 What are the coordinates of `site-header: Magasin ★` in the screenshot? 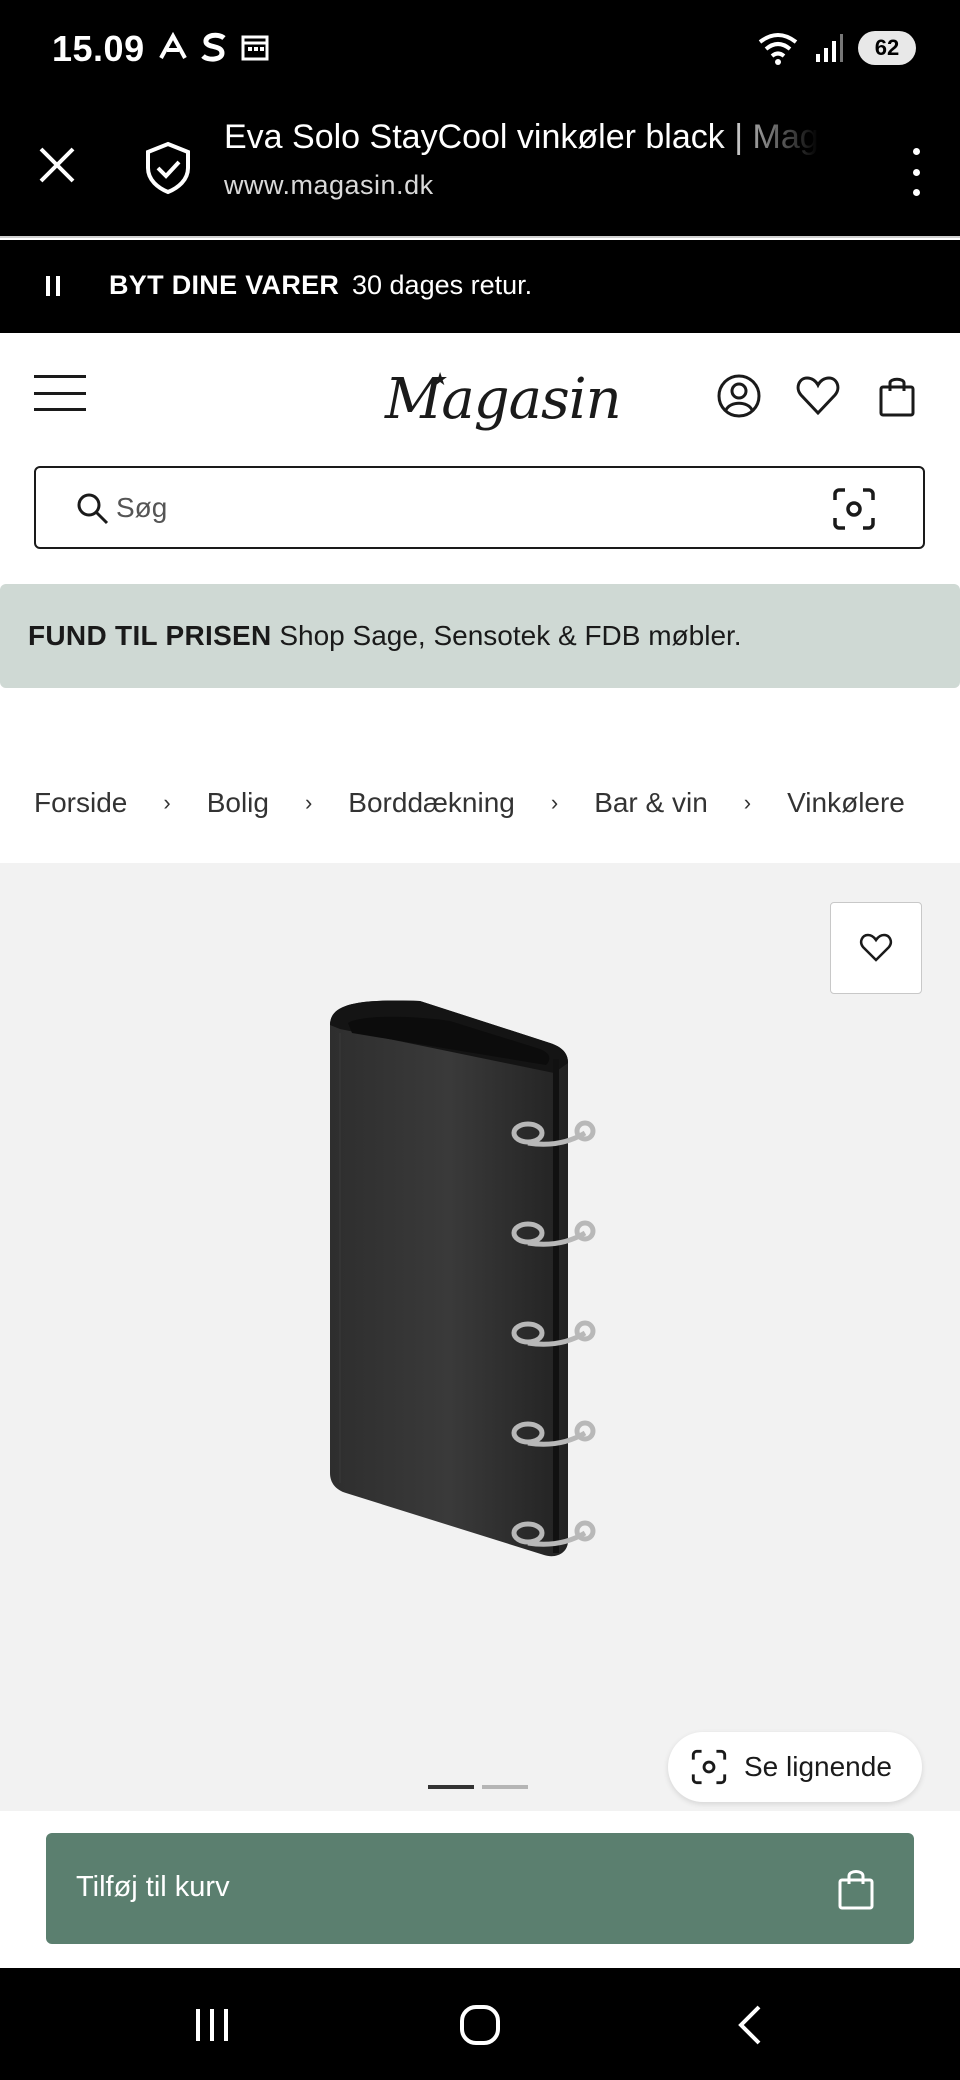 It's located at (480, 393).